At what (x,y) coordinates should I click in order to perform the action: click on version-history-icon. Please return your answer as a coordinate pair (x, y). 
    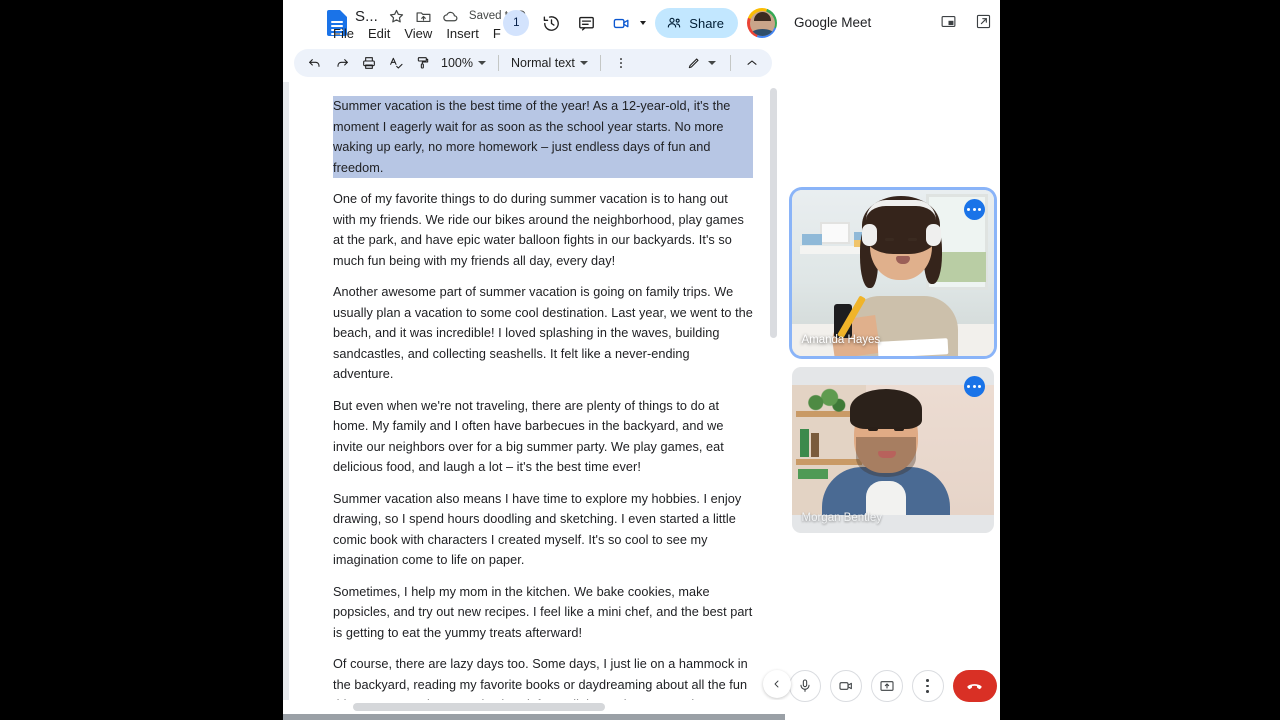
    Looking at the image, I should click on (551, 23).